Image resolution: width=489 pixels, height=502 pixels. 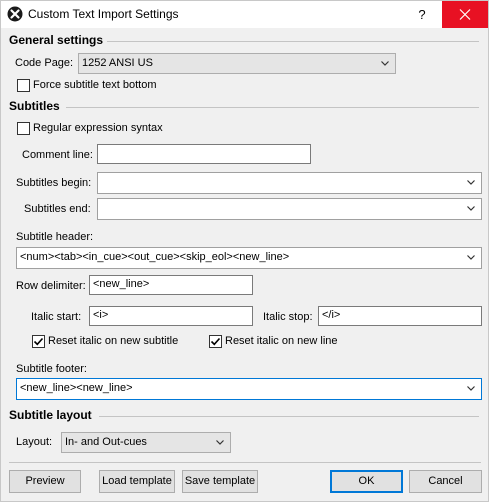 I want to click on subtitle-header-label: Subtitle header:, so click(x=55, y=237).